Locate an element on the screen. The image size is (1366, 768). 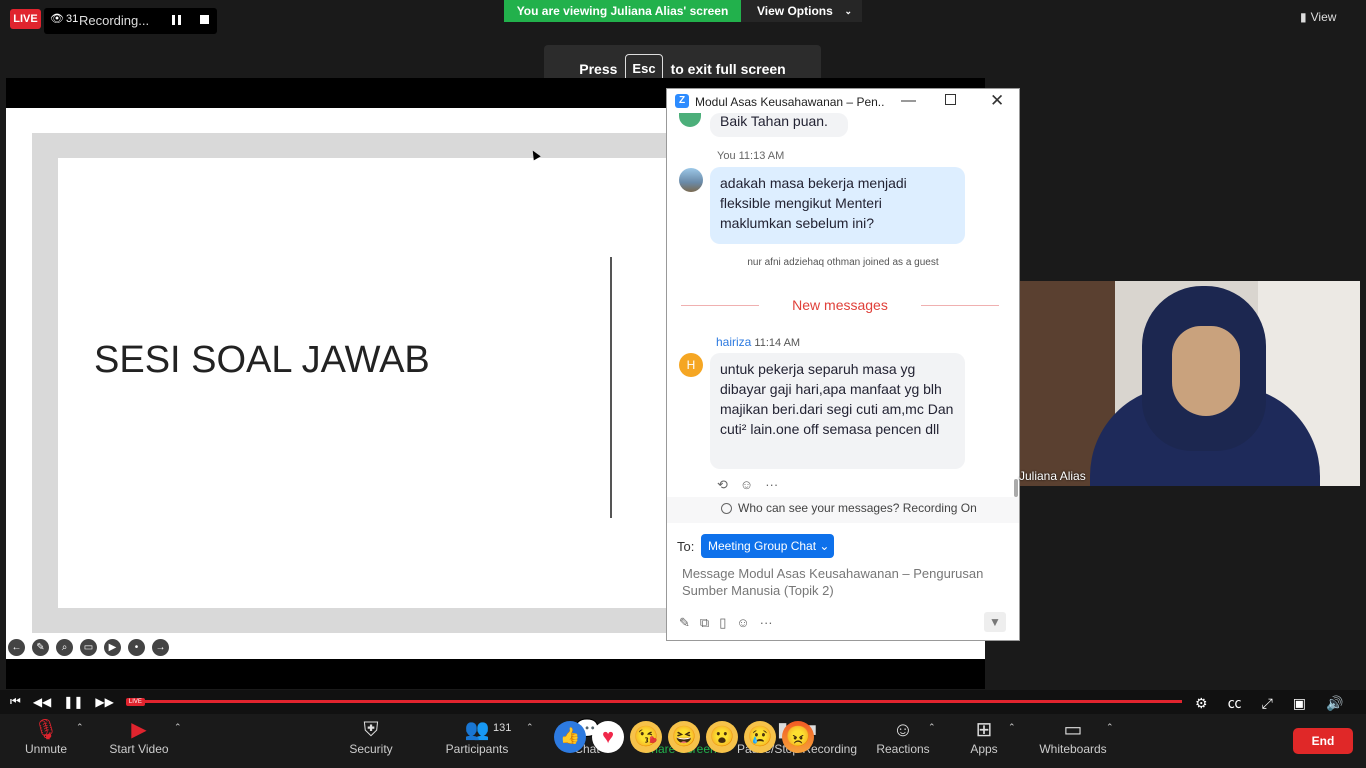
send-icon: ▼ is located at coordinates (995, 622).